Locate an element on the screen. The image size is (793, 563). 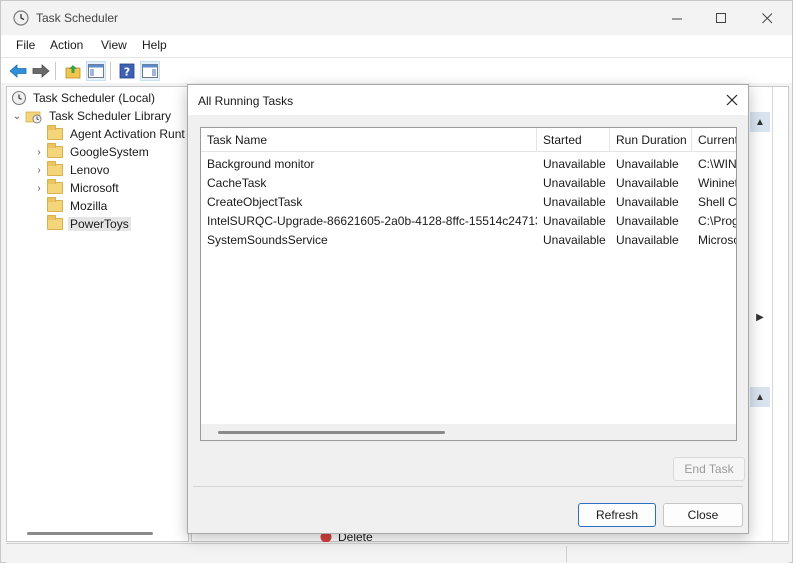
cell-current: C:\WIN is located at coordinates (717, 163).